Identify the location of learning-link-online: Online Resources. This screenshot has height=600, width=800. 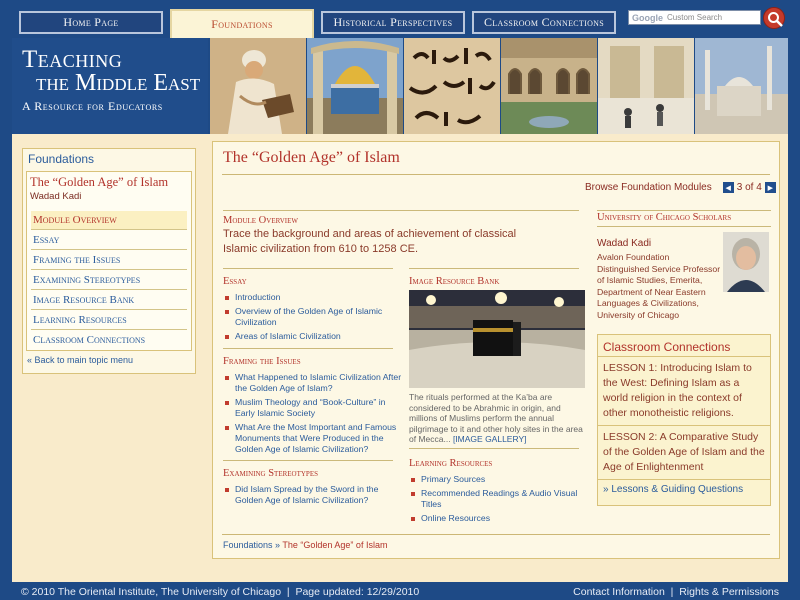
(497, 518).